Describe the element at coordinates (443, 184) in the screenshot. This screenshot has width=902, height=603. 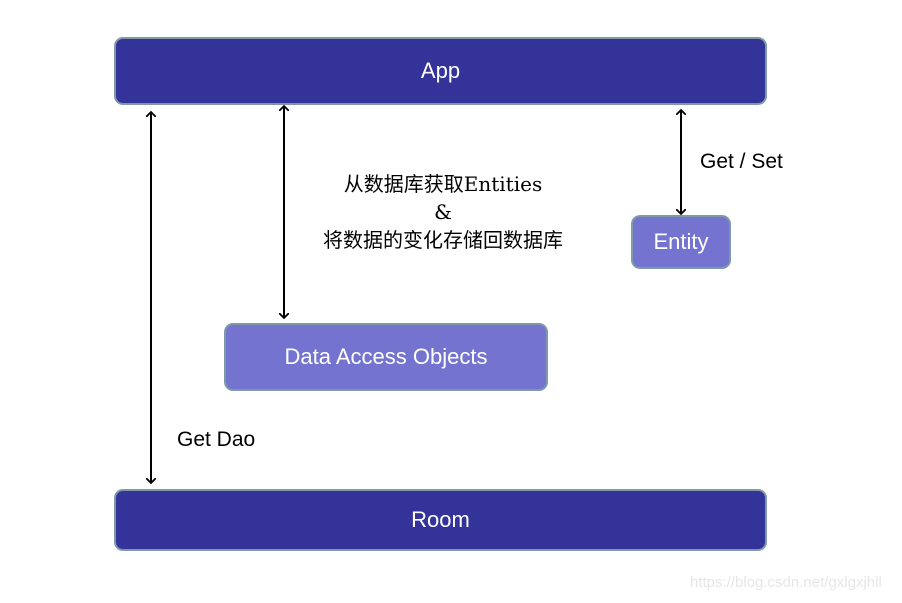
I see `dao-desc-line1: 从数据库获取Entities` at that location.